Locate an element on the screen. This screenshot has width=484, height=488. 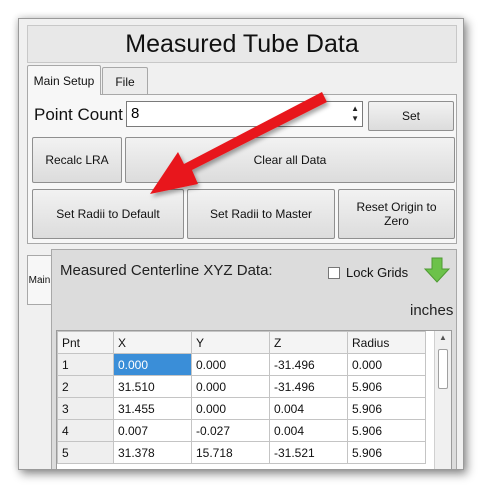
set-button: Set is located at coordinates (411, 116).